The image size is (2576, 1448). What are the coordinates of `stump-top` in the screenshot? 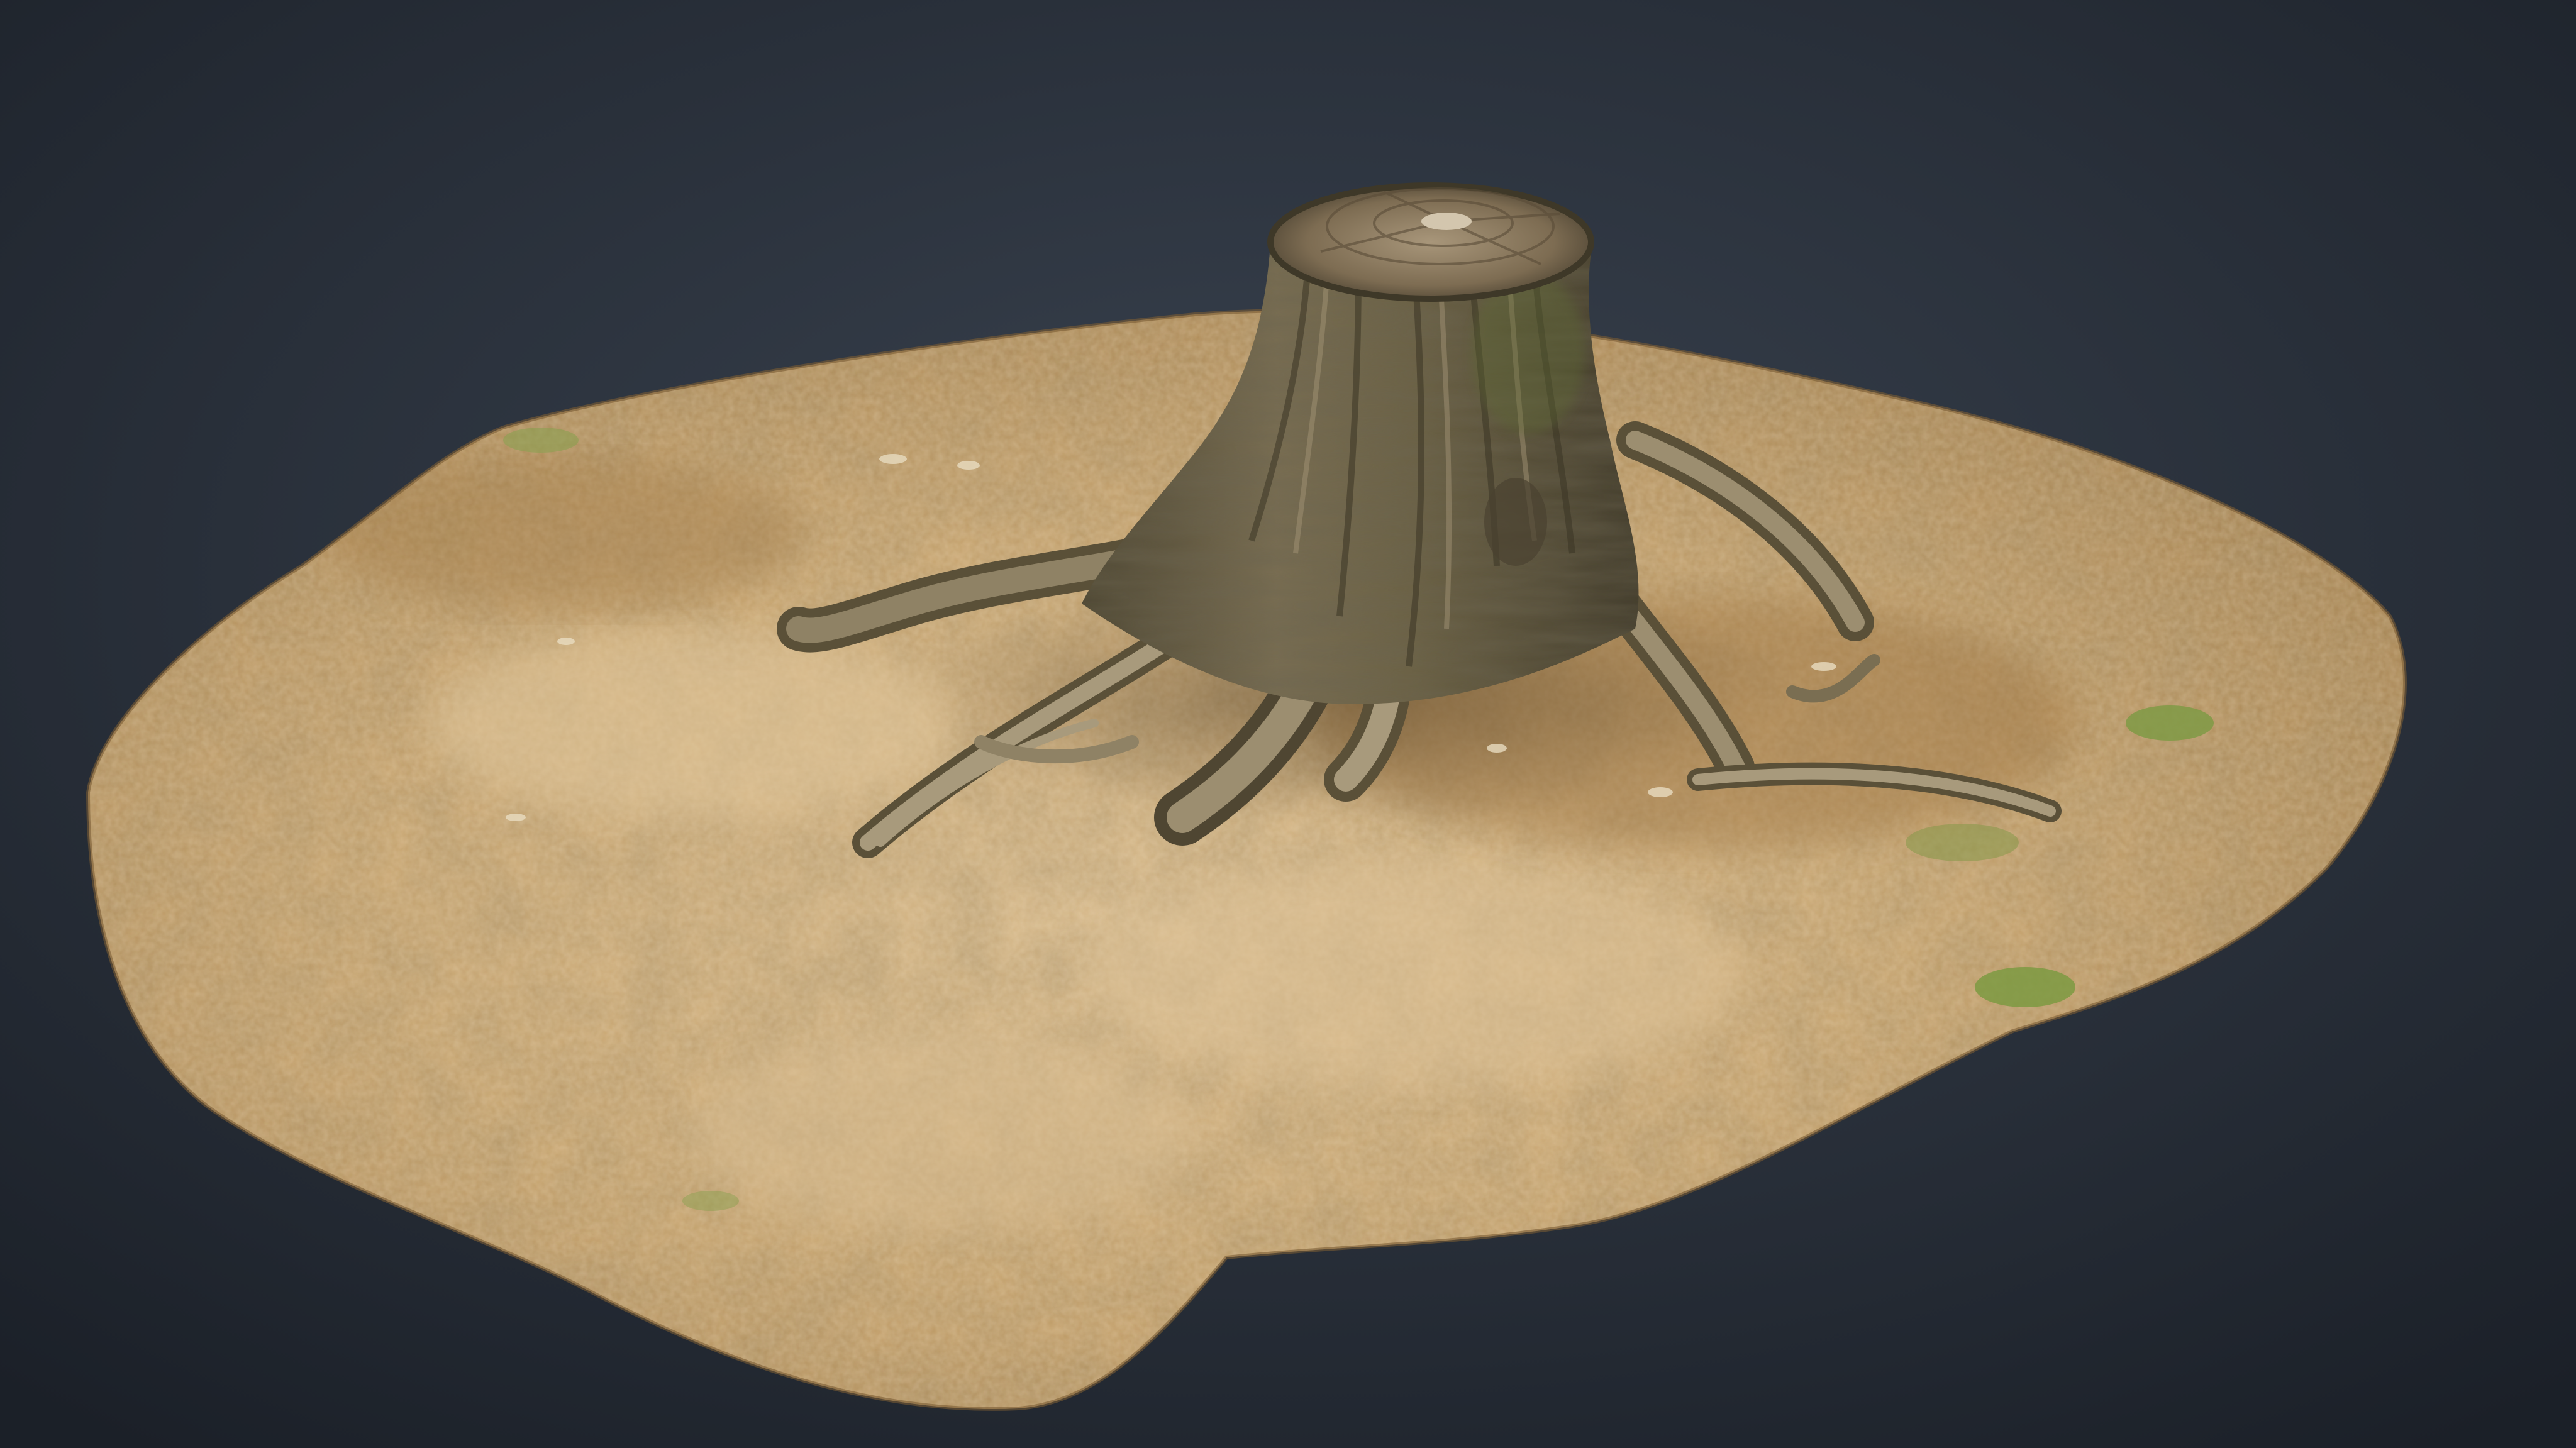 It's located at (1430, 242).